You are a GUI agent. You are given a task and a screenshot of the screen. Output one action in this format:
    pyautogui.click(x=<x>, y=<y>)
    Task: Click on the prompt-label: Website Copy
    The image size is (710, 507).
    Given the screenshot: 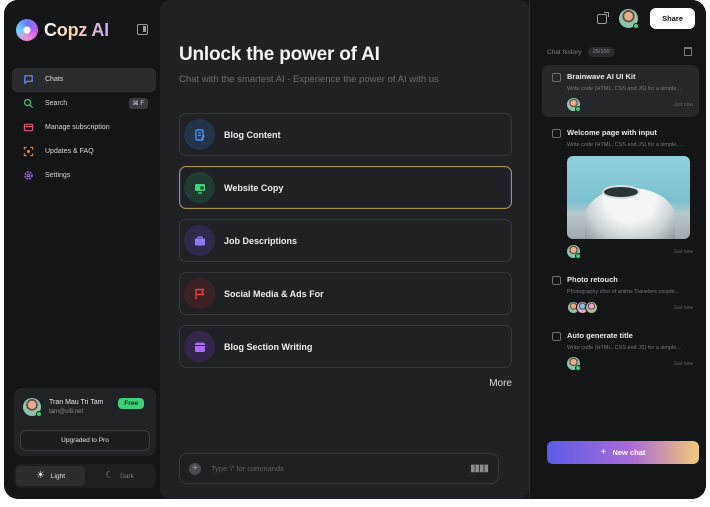 What is the action you would take?
    pyautogui.click(x=254, y=187)
    